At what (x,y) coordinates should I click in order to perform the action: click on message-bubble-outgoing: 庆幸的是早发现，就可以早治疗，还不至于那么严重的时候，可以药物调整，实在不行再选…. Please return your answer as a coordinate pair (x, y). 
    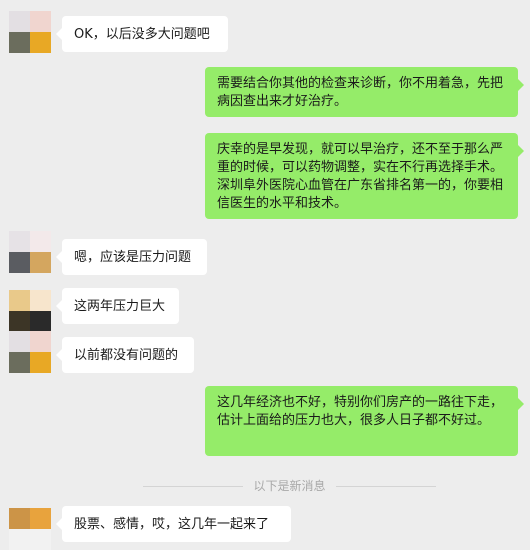
    Looking at the image, I should click on (364, 176).